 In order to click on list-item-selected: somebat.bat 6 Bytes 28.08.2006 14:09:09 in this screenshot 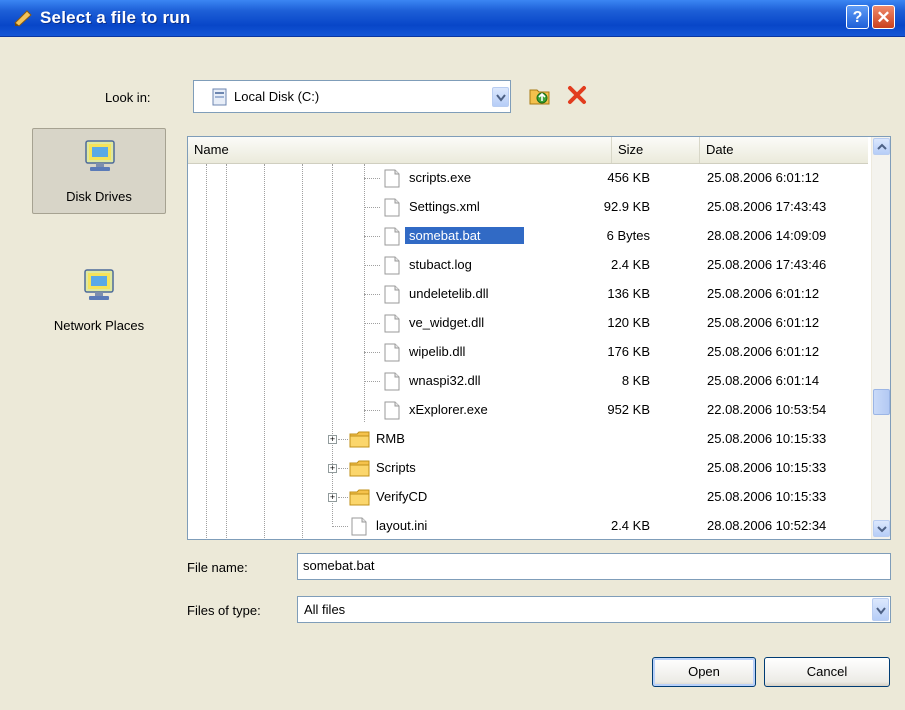, I will do `click(529, 236)`.